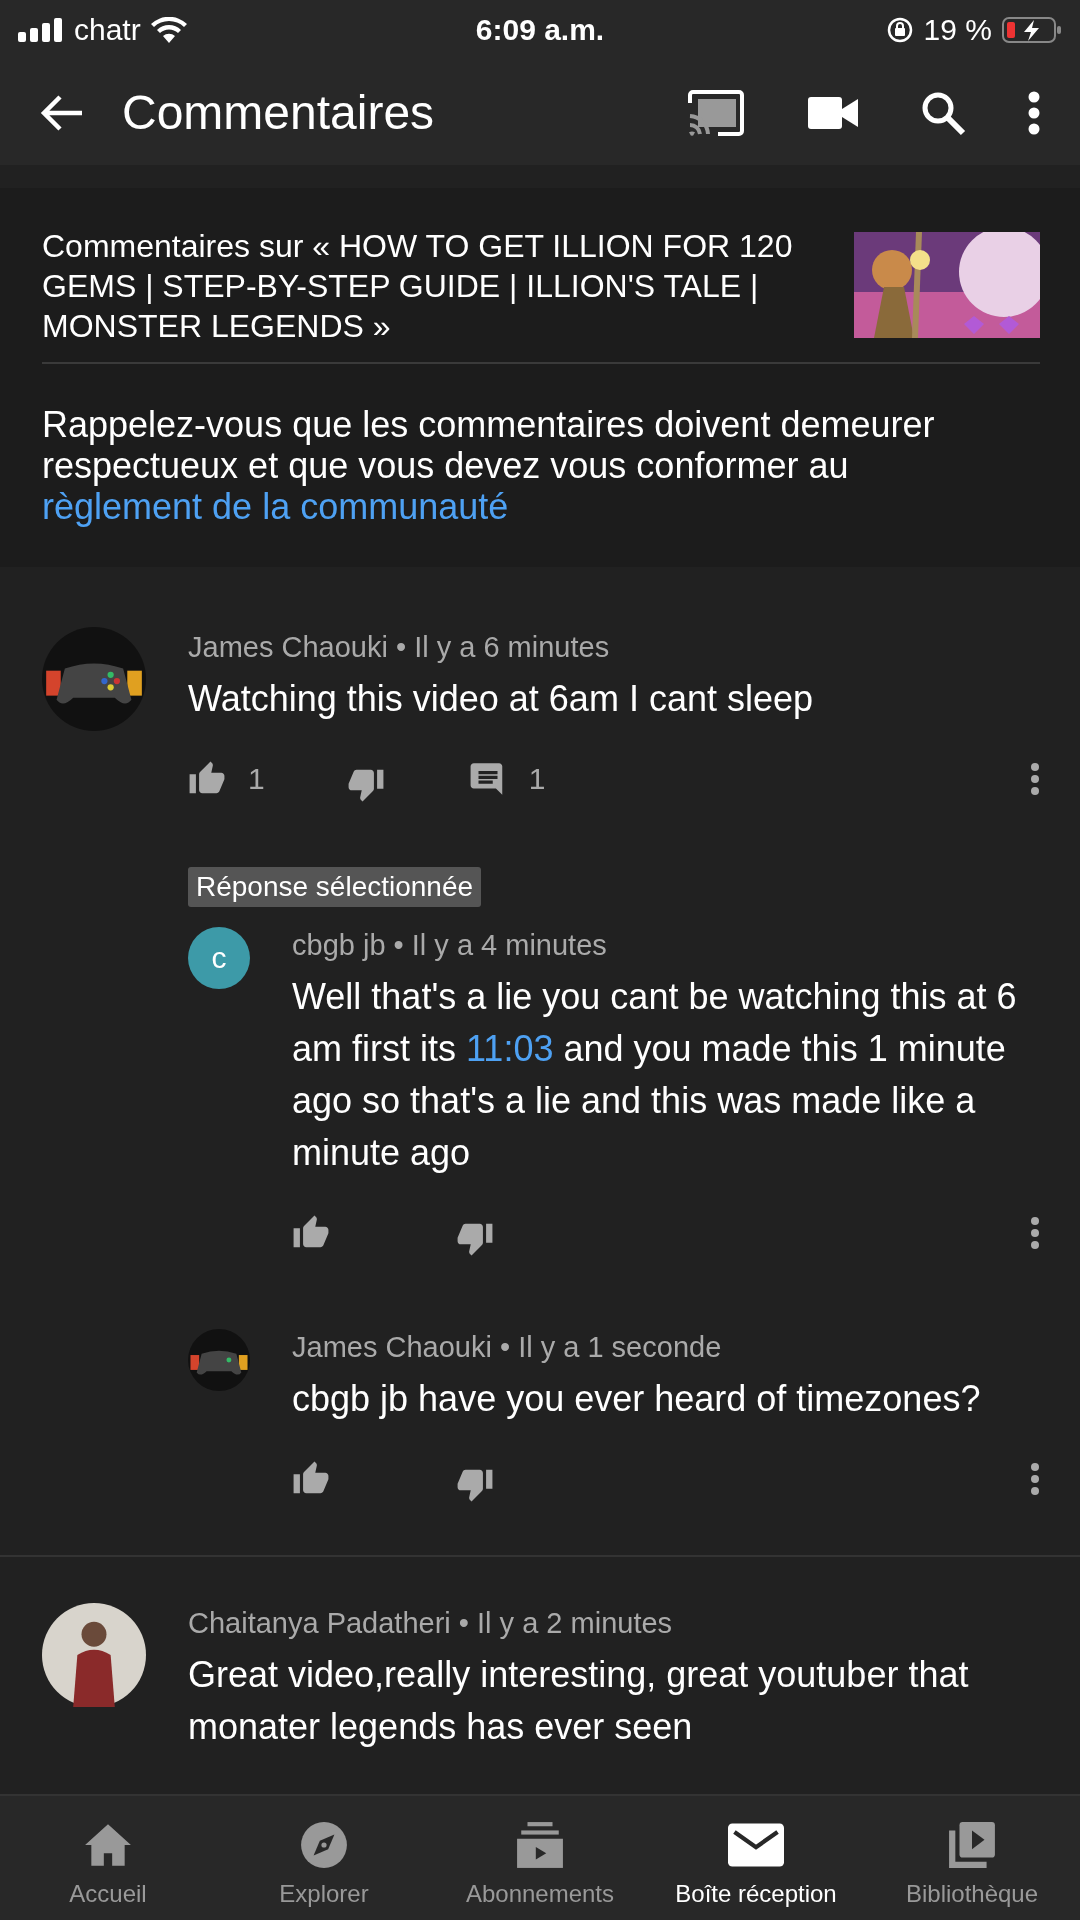 This screenshot has width=1080, height=1920. I want to click on comment-meta: James Chaouki • Il y a 1 seconde, so click(507, 1347).